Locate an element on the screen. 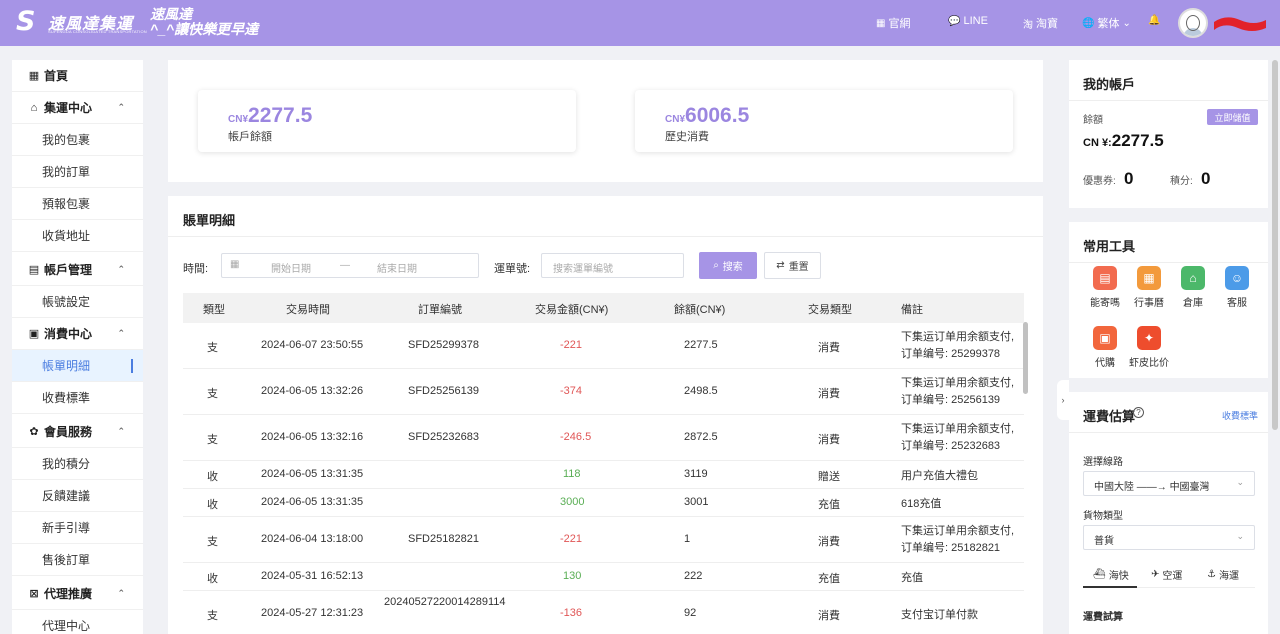 Image resolution: width=1280 pixels, height=634 pixels. cargo-type-select: 普貨 ⌄ is located at coordinates (1169, 537).